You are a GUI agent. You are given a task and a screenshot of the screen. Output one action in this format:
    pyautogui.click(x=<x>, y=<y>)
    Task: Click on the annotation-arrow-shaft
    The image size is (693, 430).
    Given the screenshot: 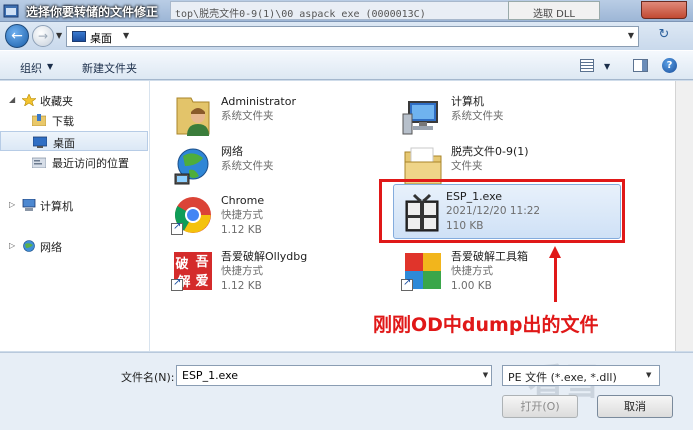 What is the action you would take?
    pyautogui.click(x=555, y=279)
    